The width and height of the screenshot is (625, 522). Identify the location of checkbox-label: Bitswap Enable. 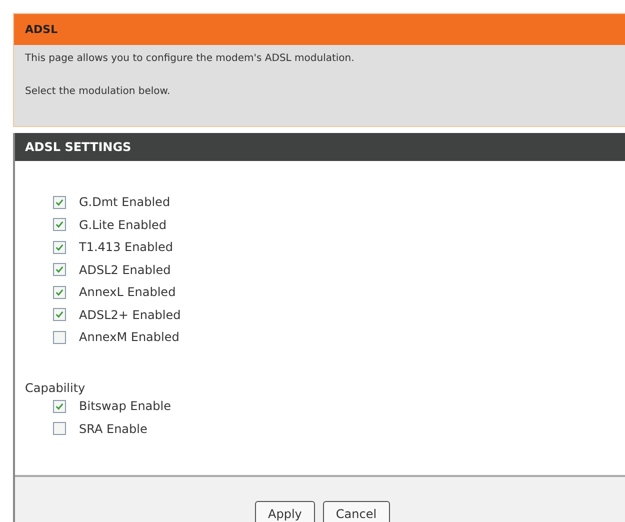
(125, 406).